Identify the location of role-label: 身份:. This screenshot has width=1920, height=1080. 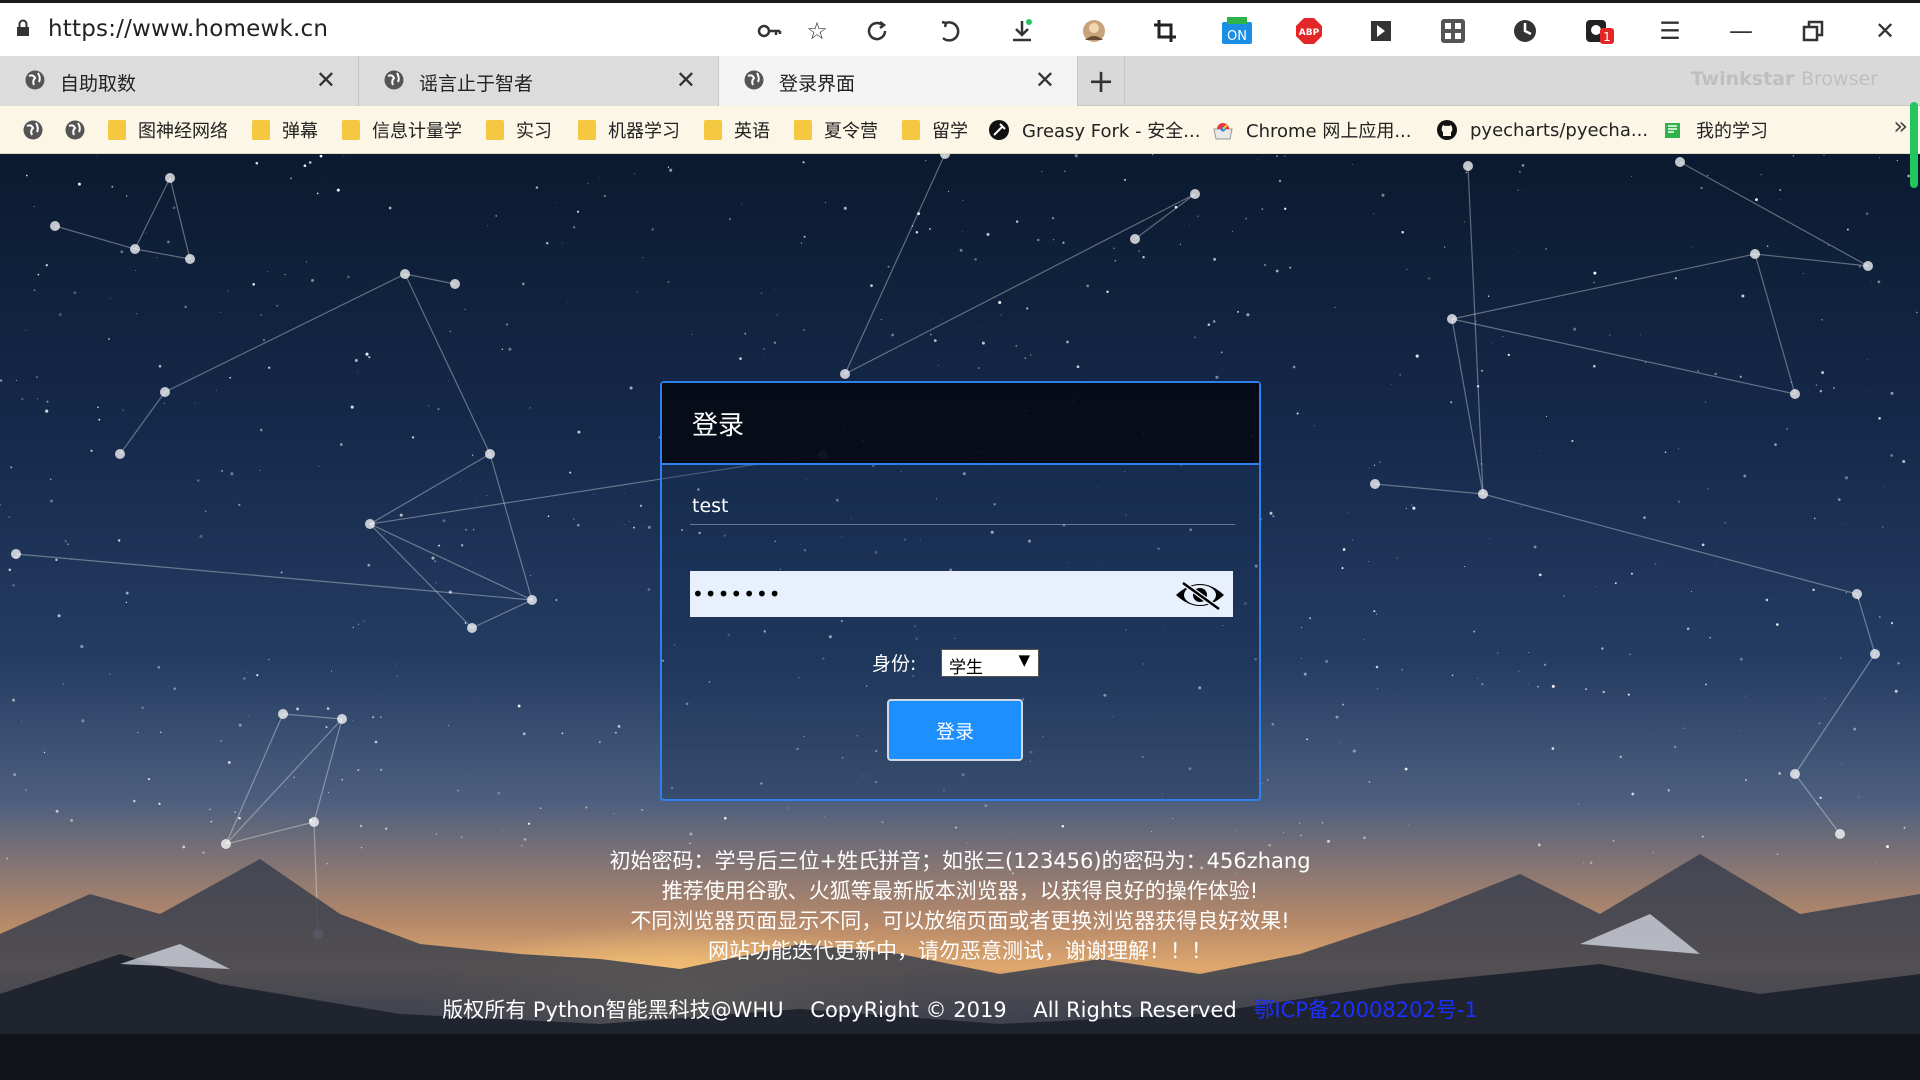
(894, 664).